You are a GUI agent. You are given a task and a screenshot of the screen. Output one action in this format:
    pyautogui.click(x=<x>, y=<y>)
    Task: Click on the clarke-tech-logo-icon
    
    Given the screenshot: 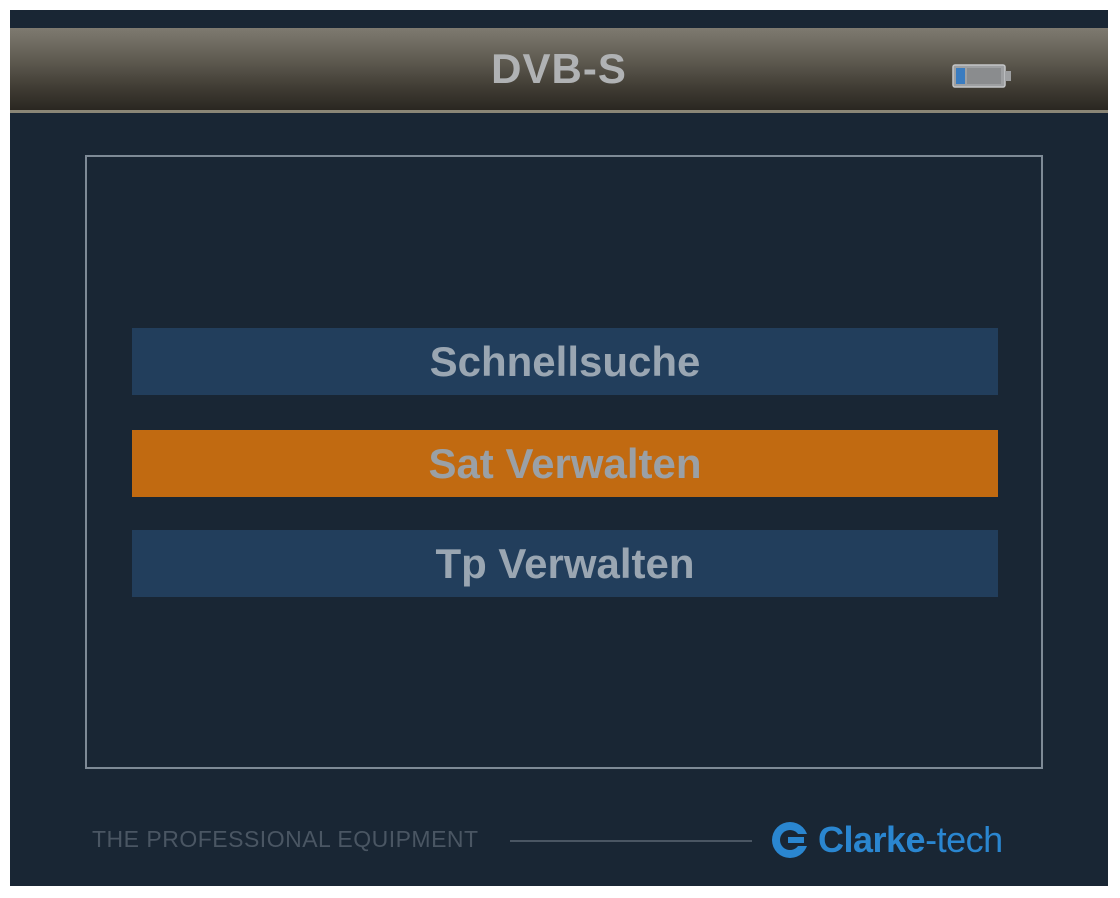 What is the action you would take?
    pyautogui.click(x=791, y=840)
    